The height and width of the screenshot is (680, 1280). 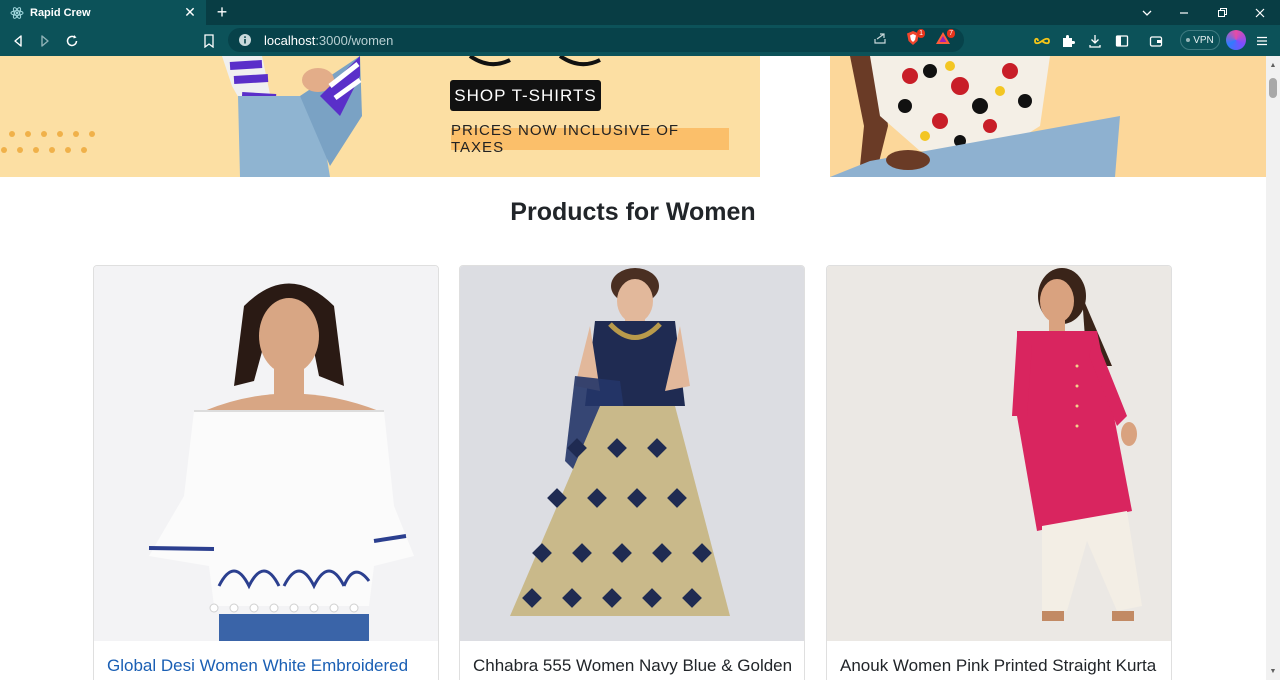 I want to click on react-favicon-icon, so click(x=17, y=13).